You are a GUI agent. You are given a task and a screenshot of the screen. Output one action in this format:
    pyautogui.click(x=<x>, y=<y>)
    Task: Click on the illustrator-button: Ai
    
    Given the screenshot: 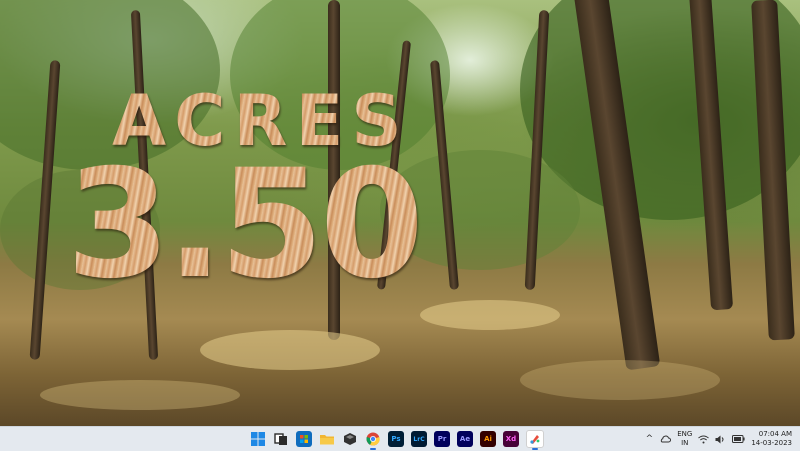 What is the action you would take?
    pyautogui.click(x=488, y=439)
    